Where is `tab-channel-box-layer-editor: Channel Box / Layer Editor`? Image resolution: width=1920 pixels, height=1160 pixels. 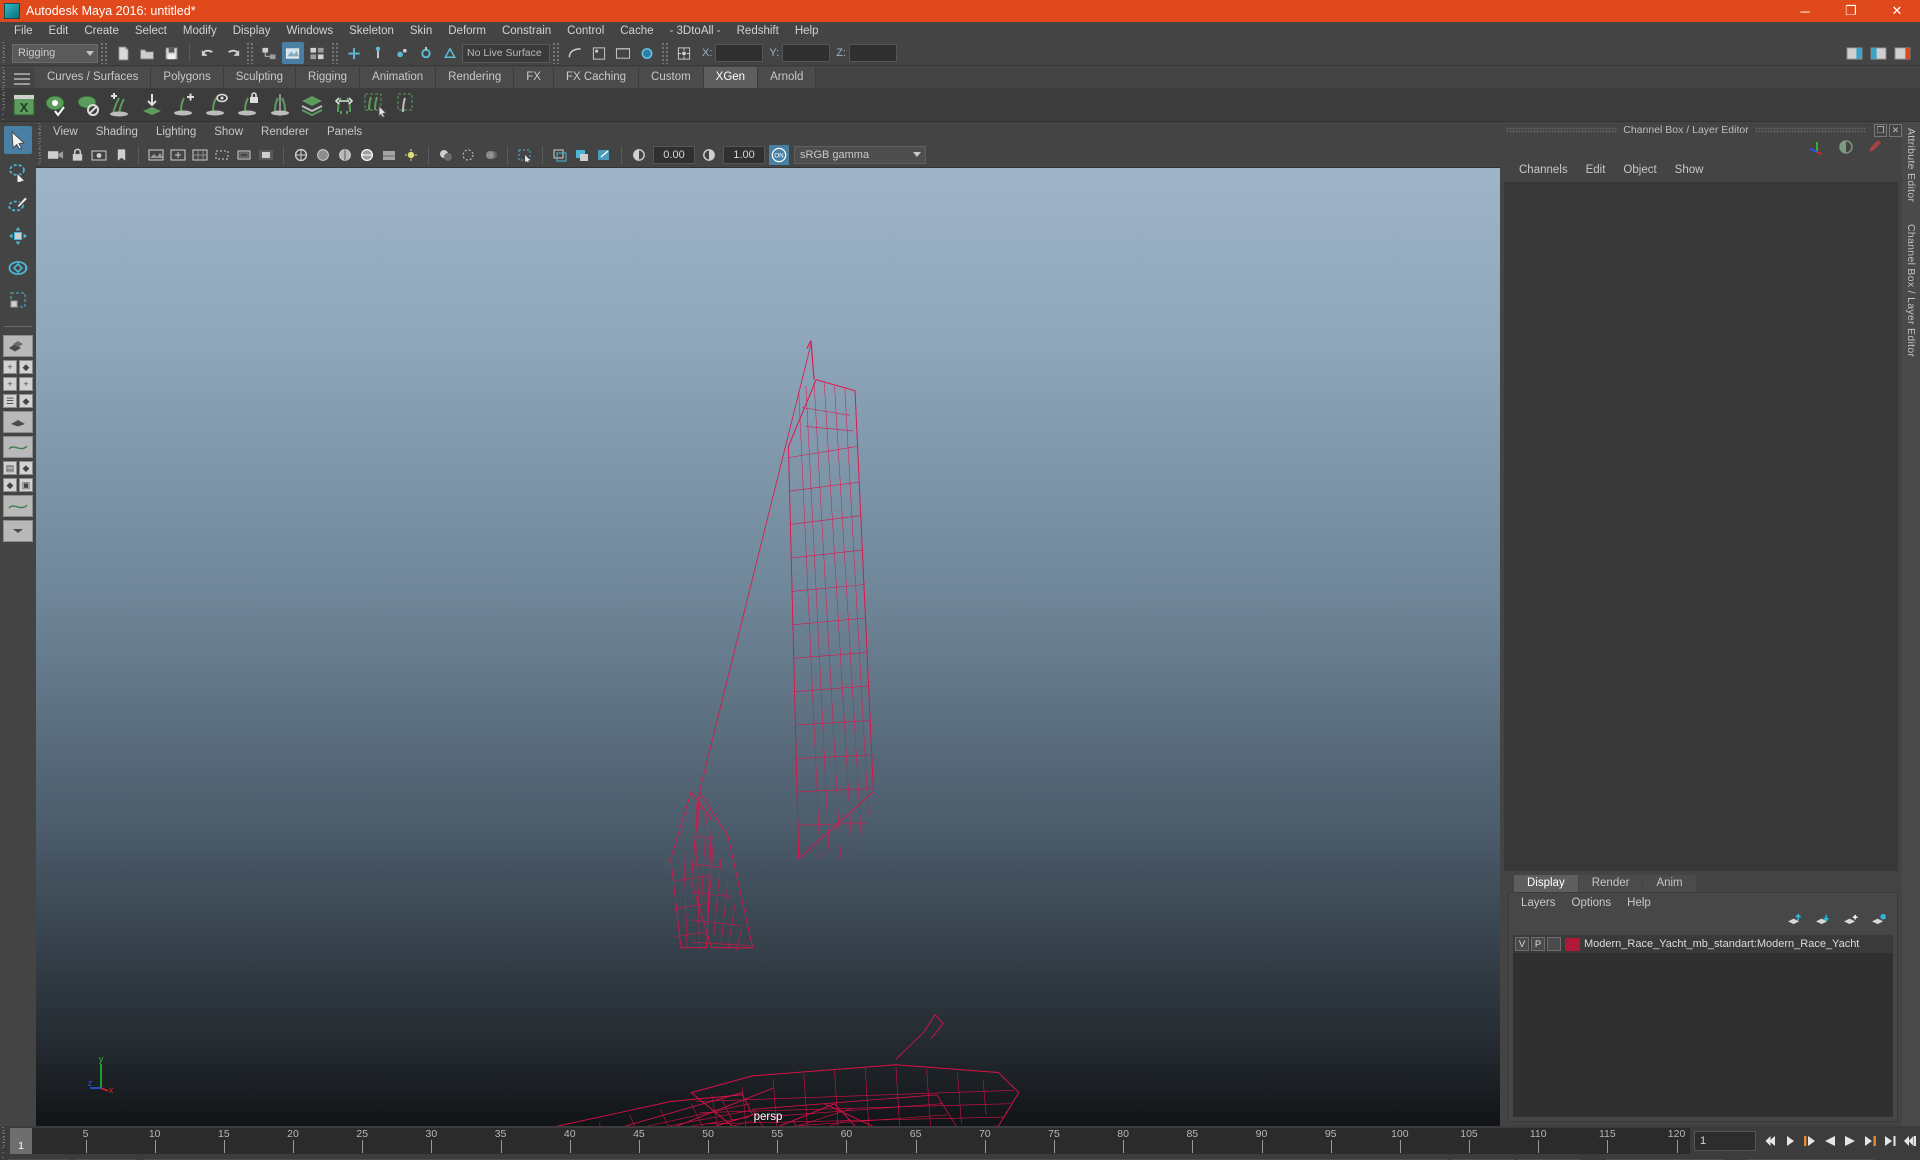 tab-channel-box-layer-editor: Channel Box / Layer Editor is located at coordinates (1911, 290).